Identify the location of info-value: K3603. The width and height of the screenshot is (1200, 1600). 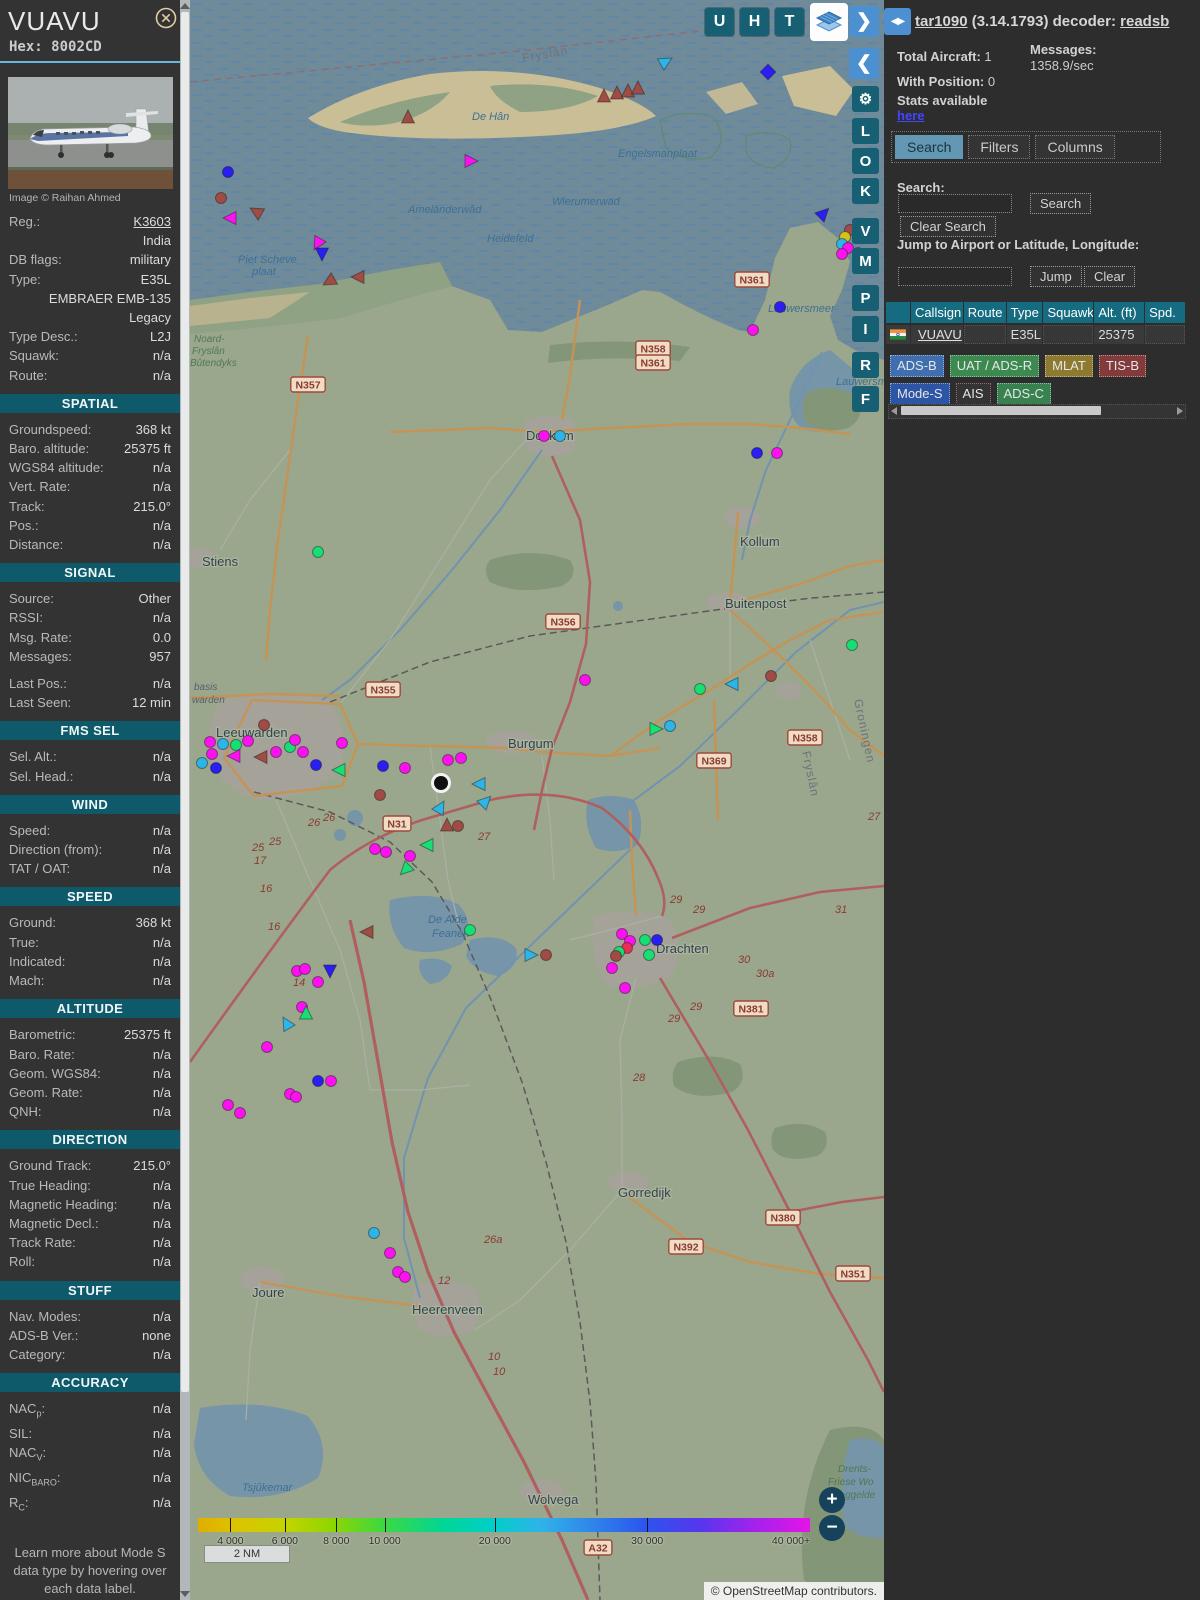
(108, 221).